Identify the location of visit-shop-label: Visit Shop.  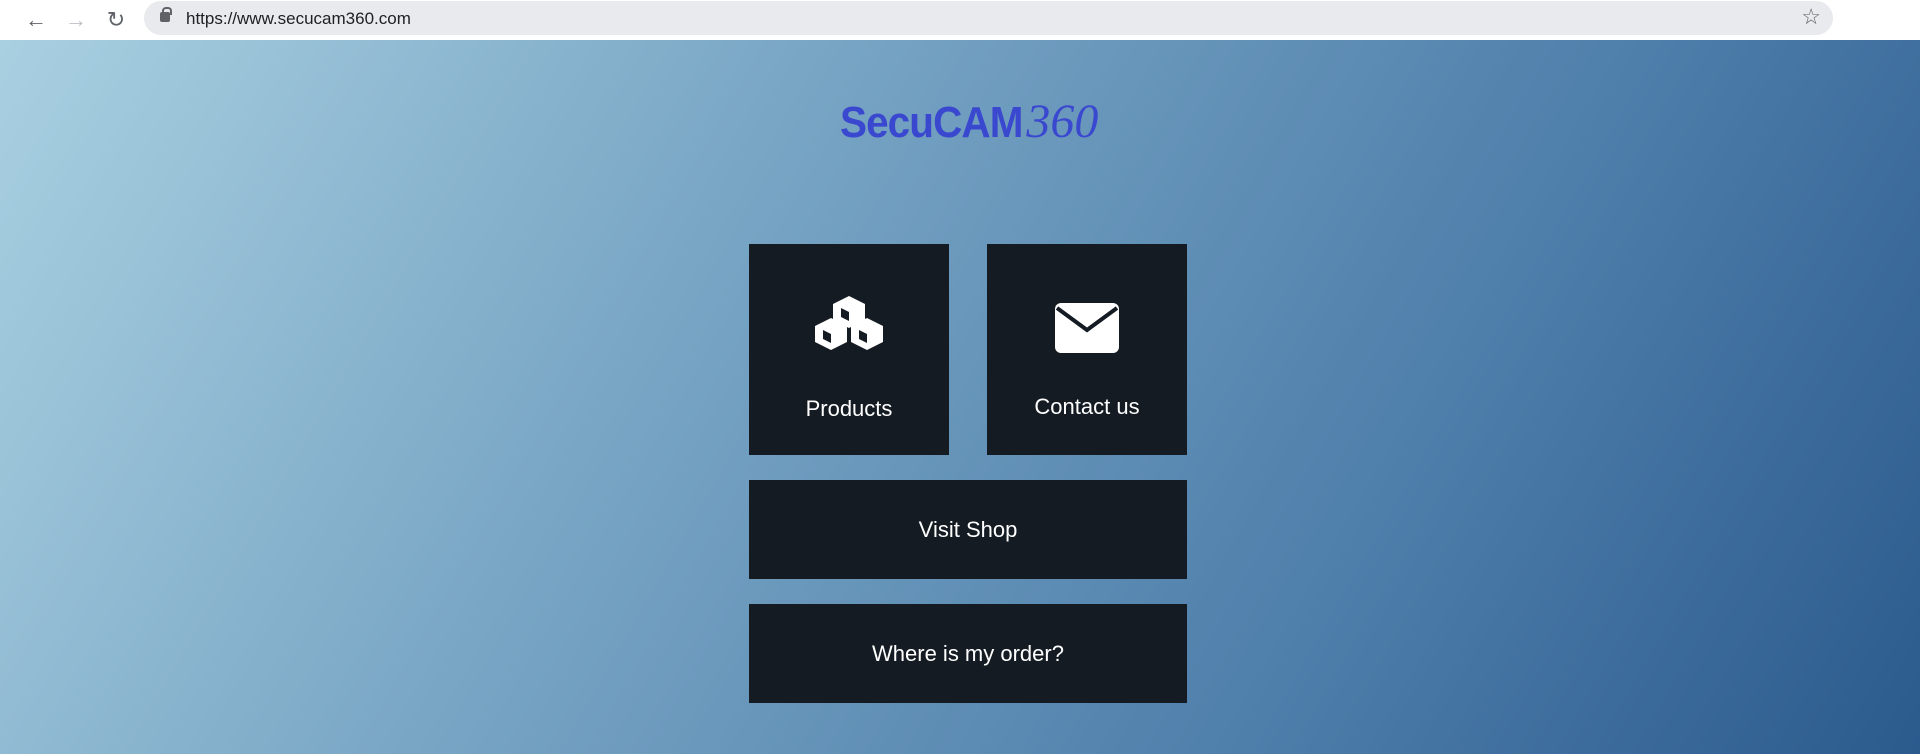
(968, 529).